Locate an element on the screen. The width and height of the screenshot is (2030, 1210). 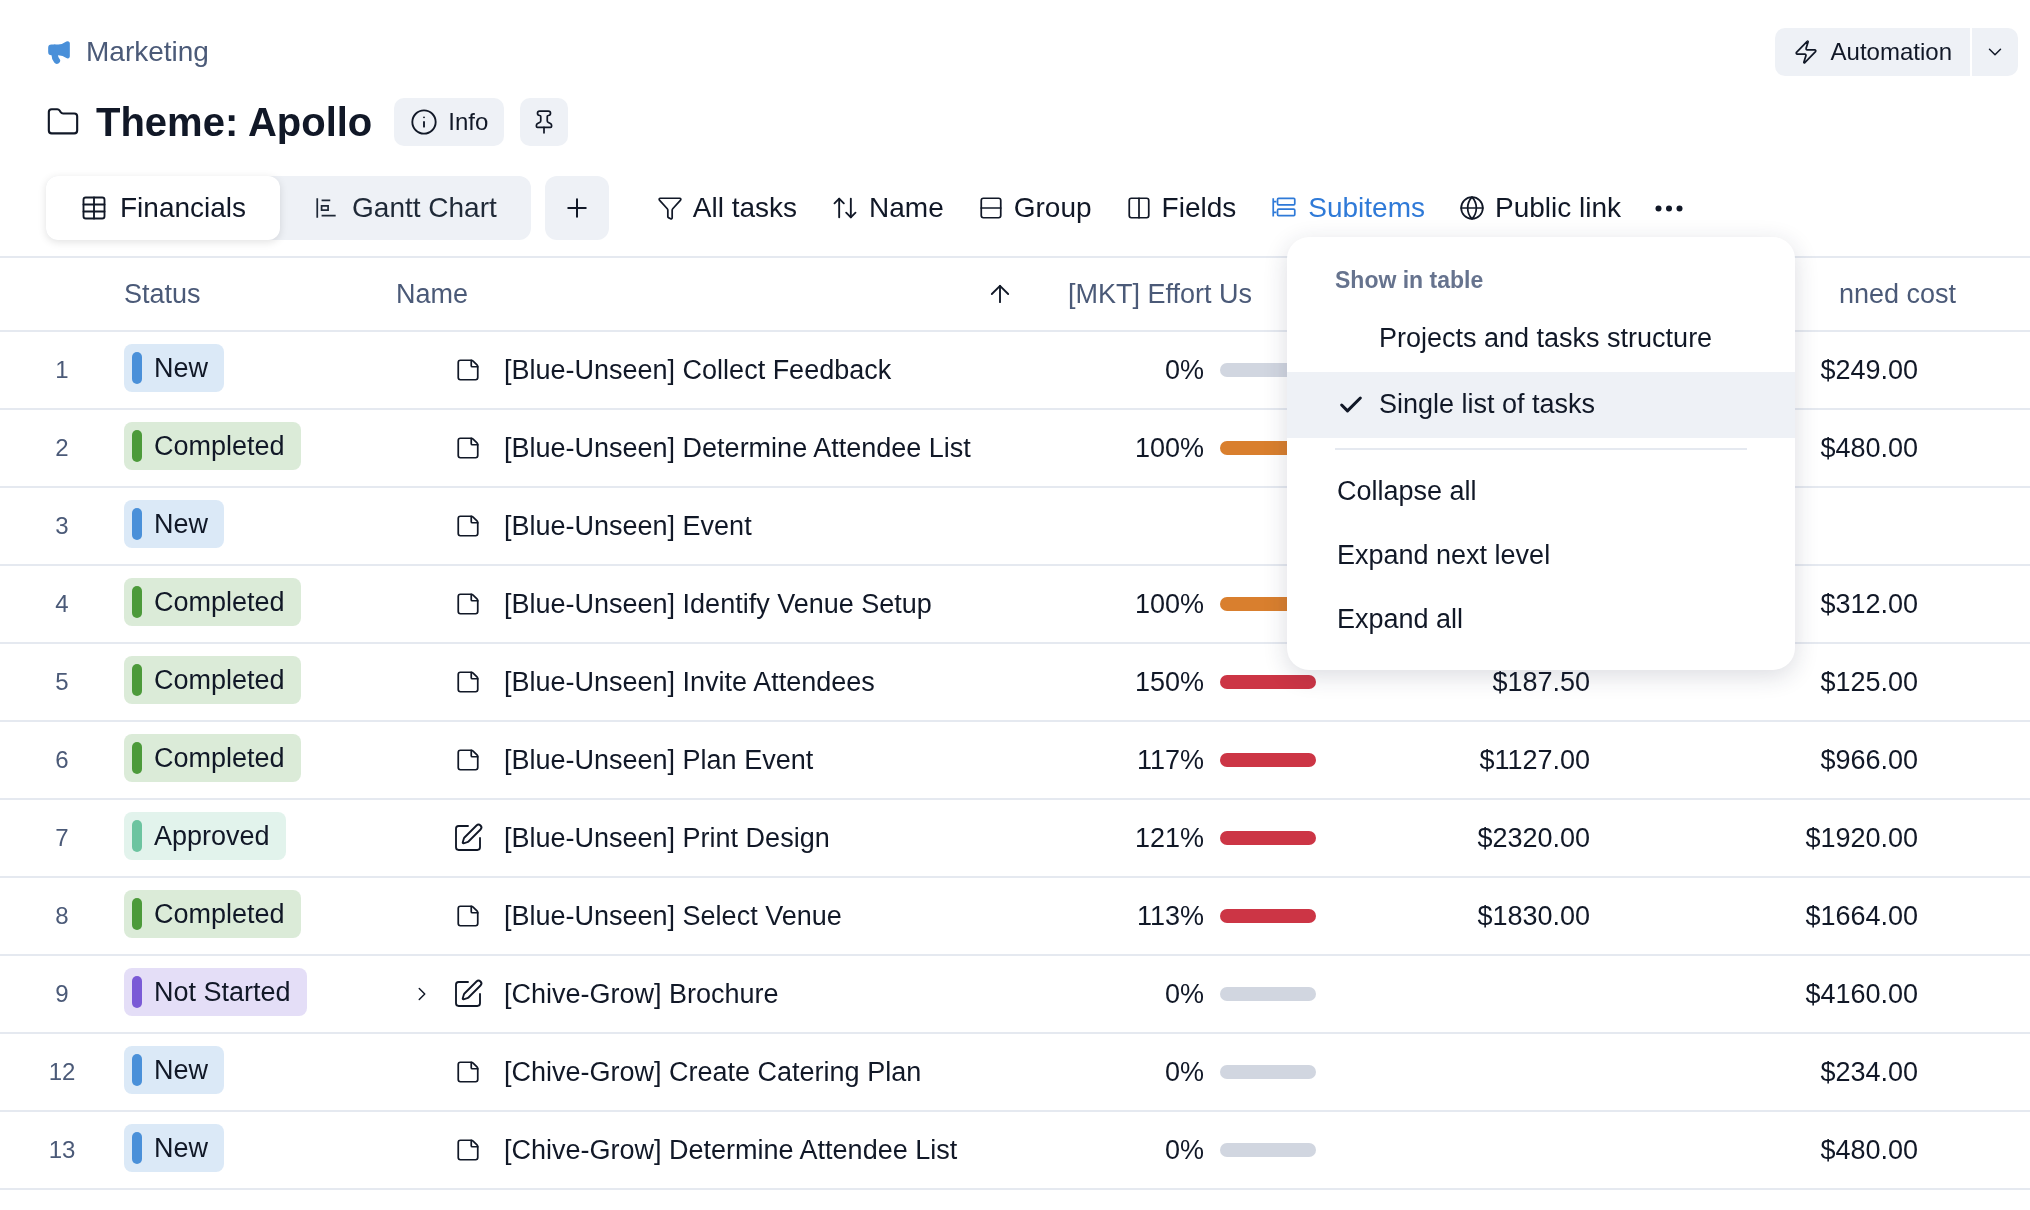
globe-icon is located at coordinates (1472, 208).